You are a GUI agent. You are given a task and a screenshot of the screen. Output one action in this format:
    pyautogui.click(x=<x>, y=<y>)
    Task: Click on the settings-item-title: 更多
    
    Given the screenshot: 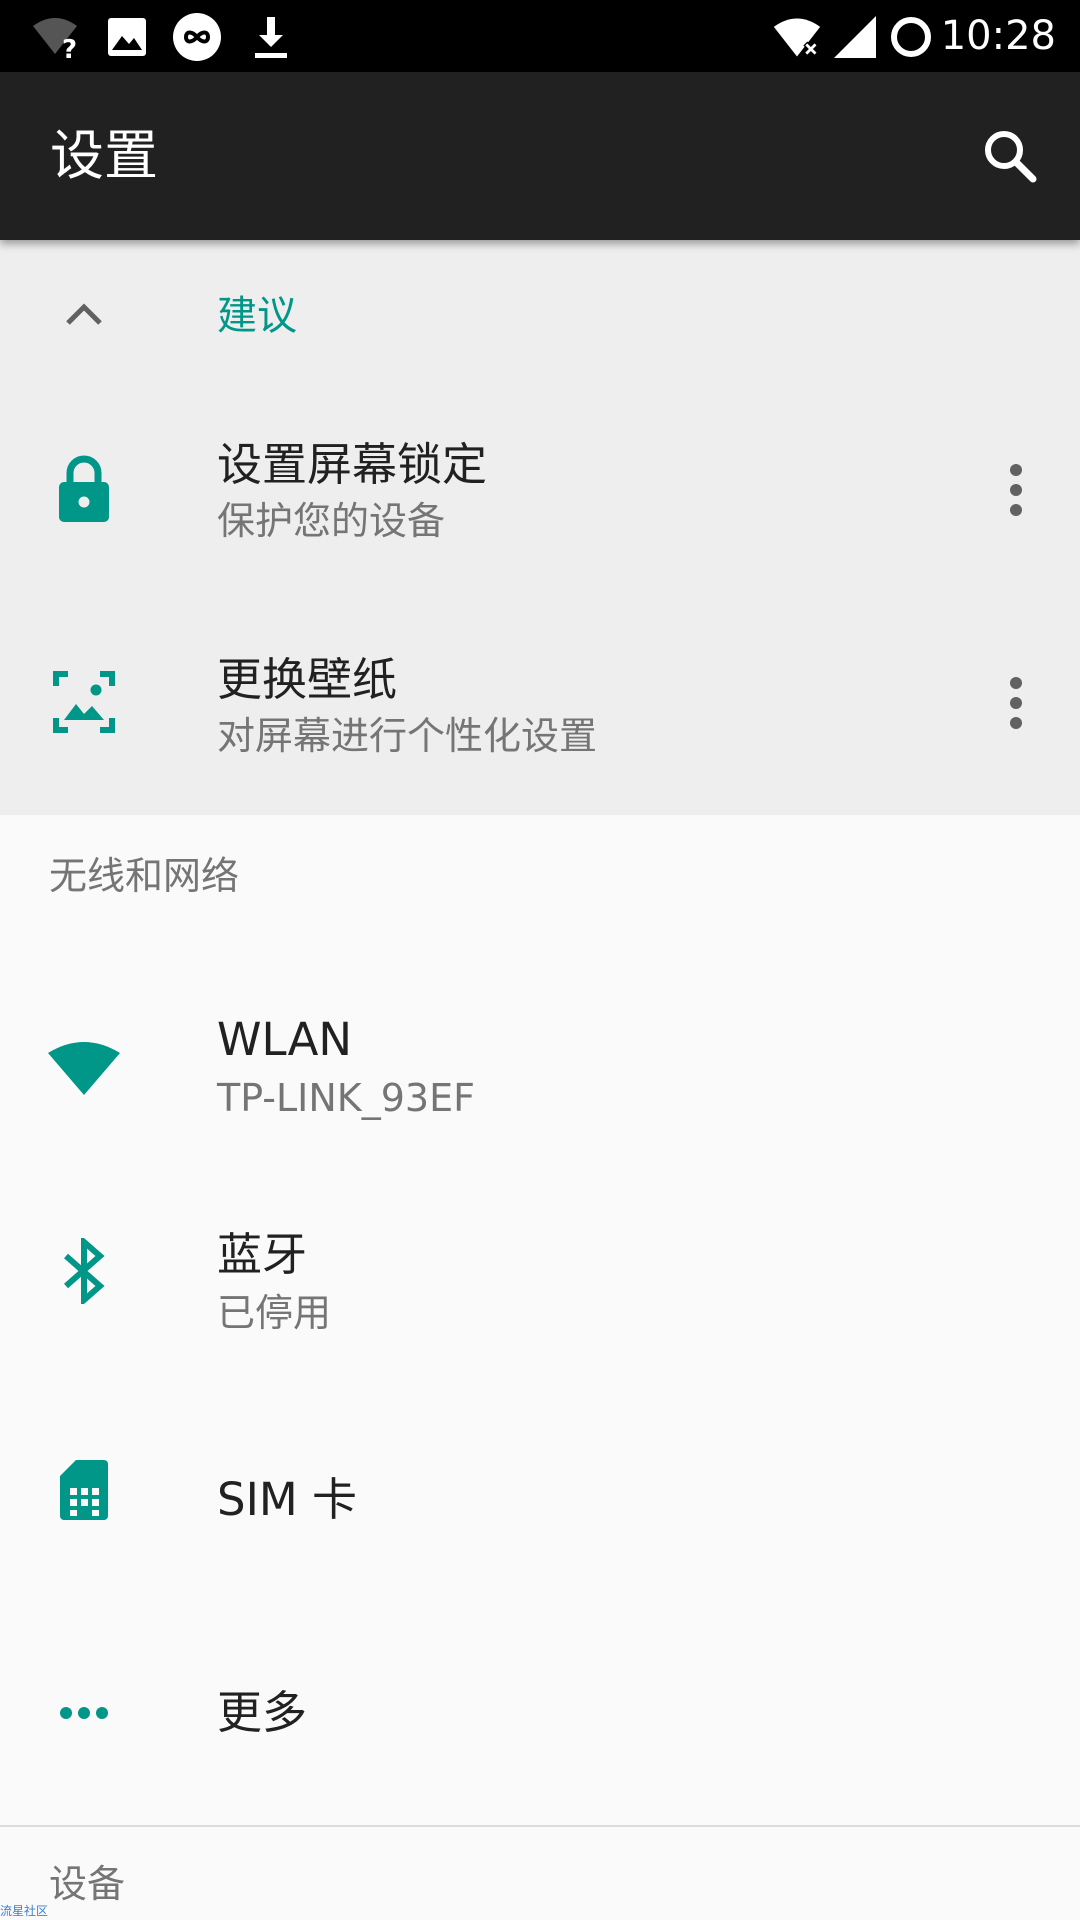 What is the action you would take?
    pyautogui.click(x=262, y=1712)
    